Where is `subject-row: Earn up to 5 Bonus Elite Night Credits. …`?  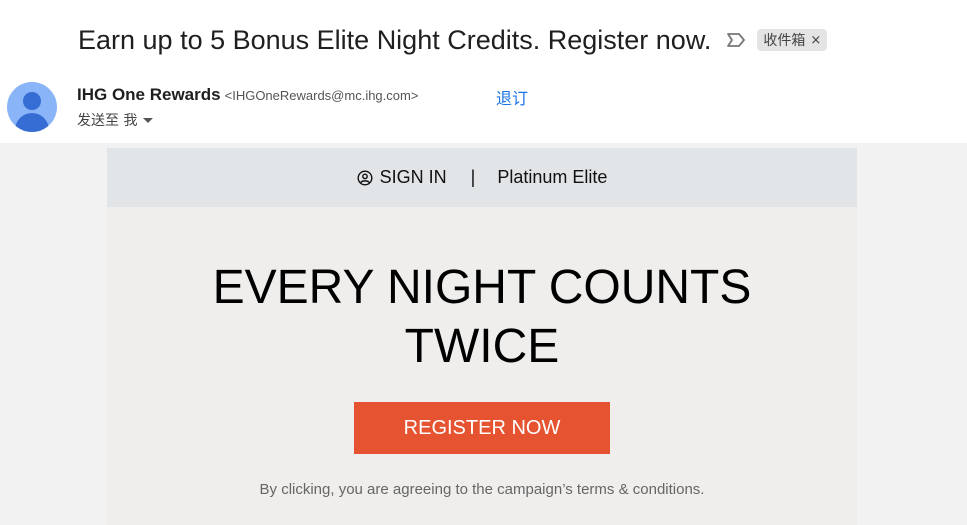 subject-row: Earn up to 5 Bonus Elite Night Credits. … is located at coordinates (453, 40).